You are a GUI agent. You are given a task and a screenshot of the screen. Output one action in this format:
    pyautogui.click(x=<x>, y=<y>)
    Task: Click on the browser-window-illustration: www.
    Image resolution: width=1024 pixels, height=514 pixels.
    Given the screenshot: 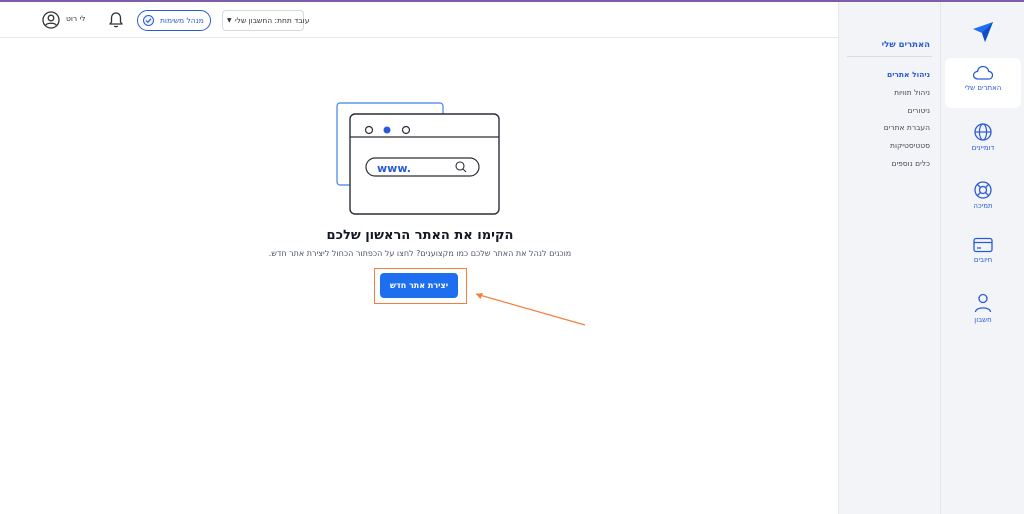 What is the action you would take?
    pyautogui.click(x=418, y=158)
    